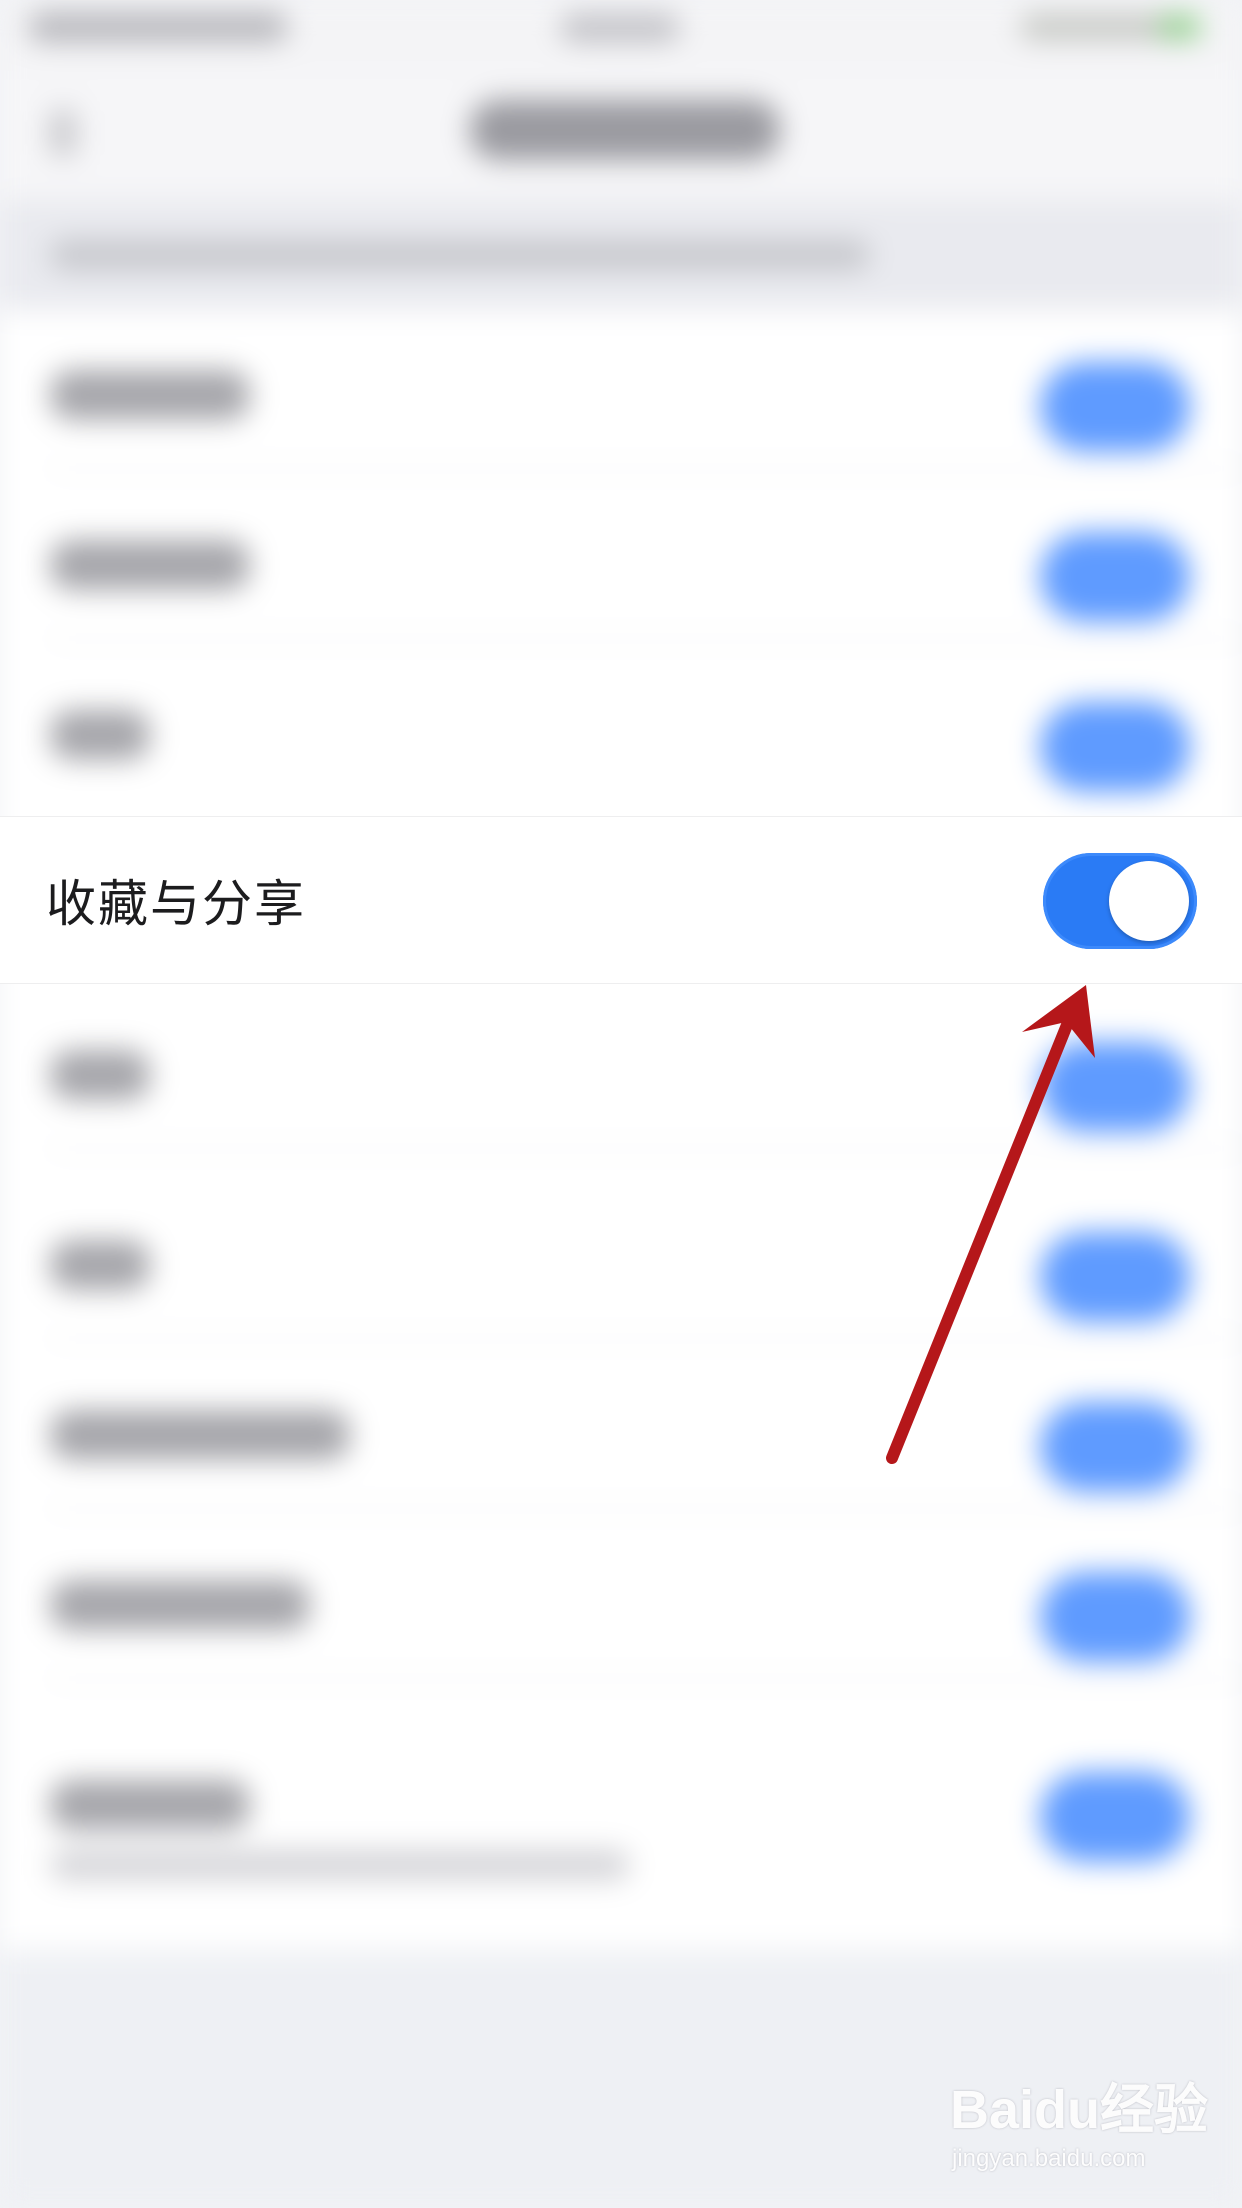 The image size is (1242, 2208). I want to click on baidu-watermark: Baidu经验 jingyan.baidu.com, so click(1085, 2125).